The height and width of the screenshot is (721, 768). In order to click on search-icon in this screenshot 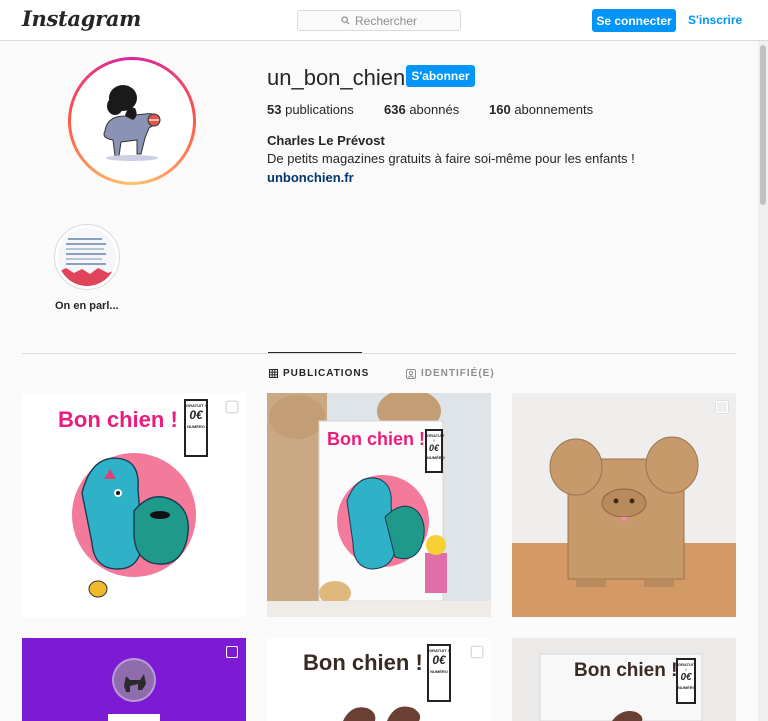, I will do `click(345, 20)`.